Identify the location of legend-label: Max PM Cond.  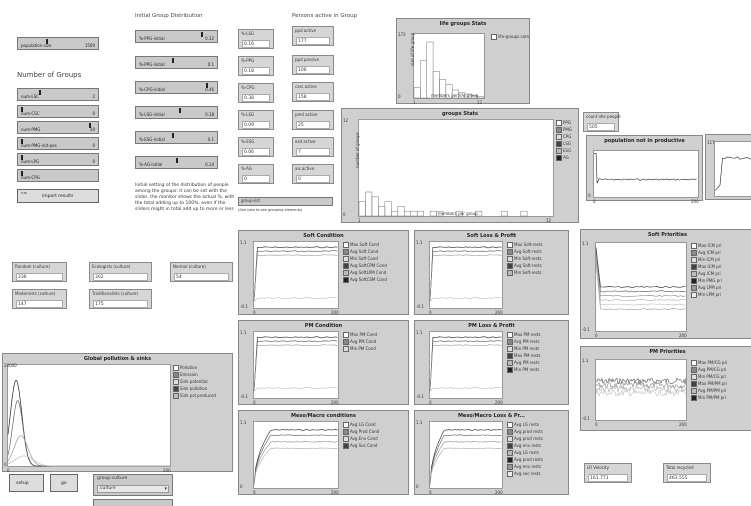
(363, 334).